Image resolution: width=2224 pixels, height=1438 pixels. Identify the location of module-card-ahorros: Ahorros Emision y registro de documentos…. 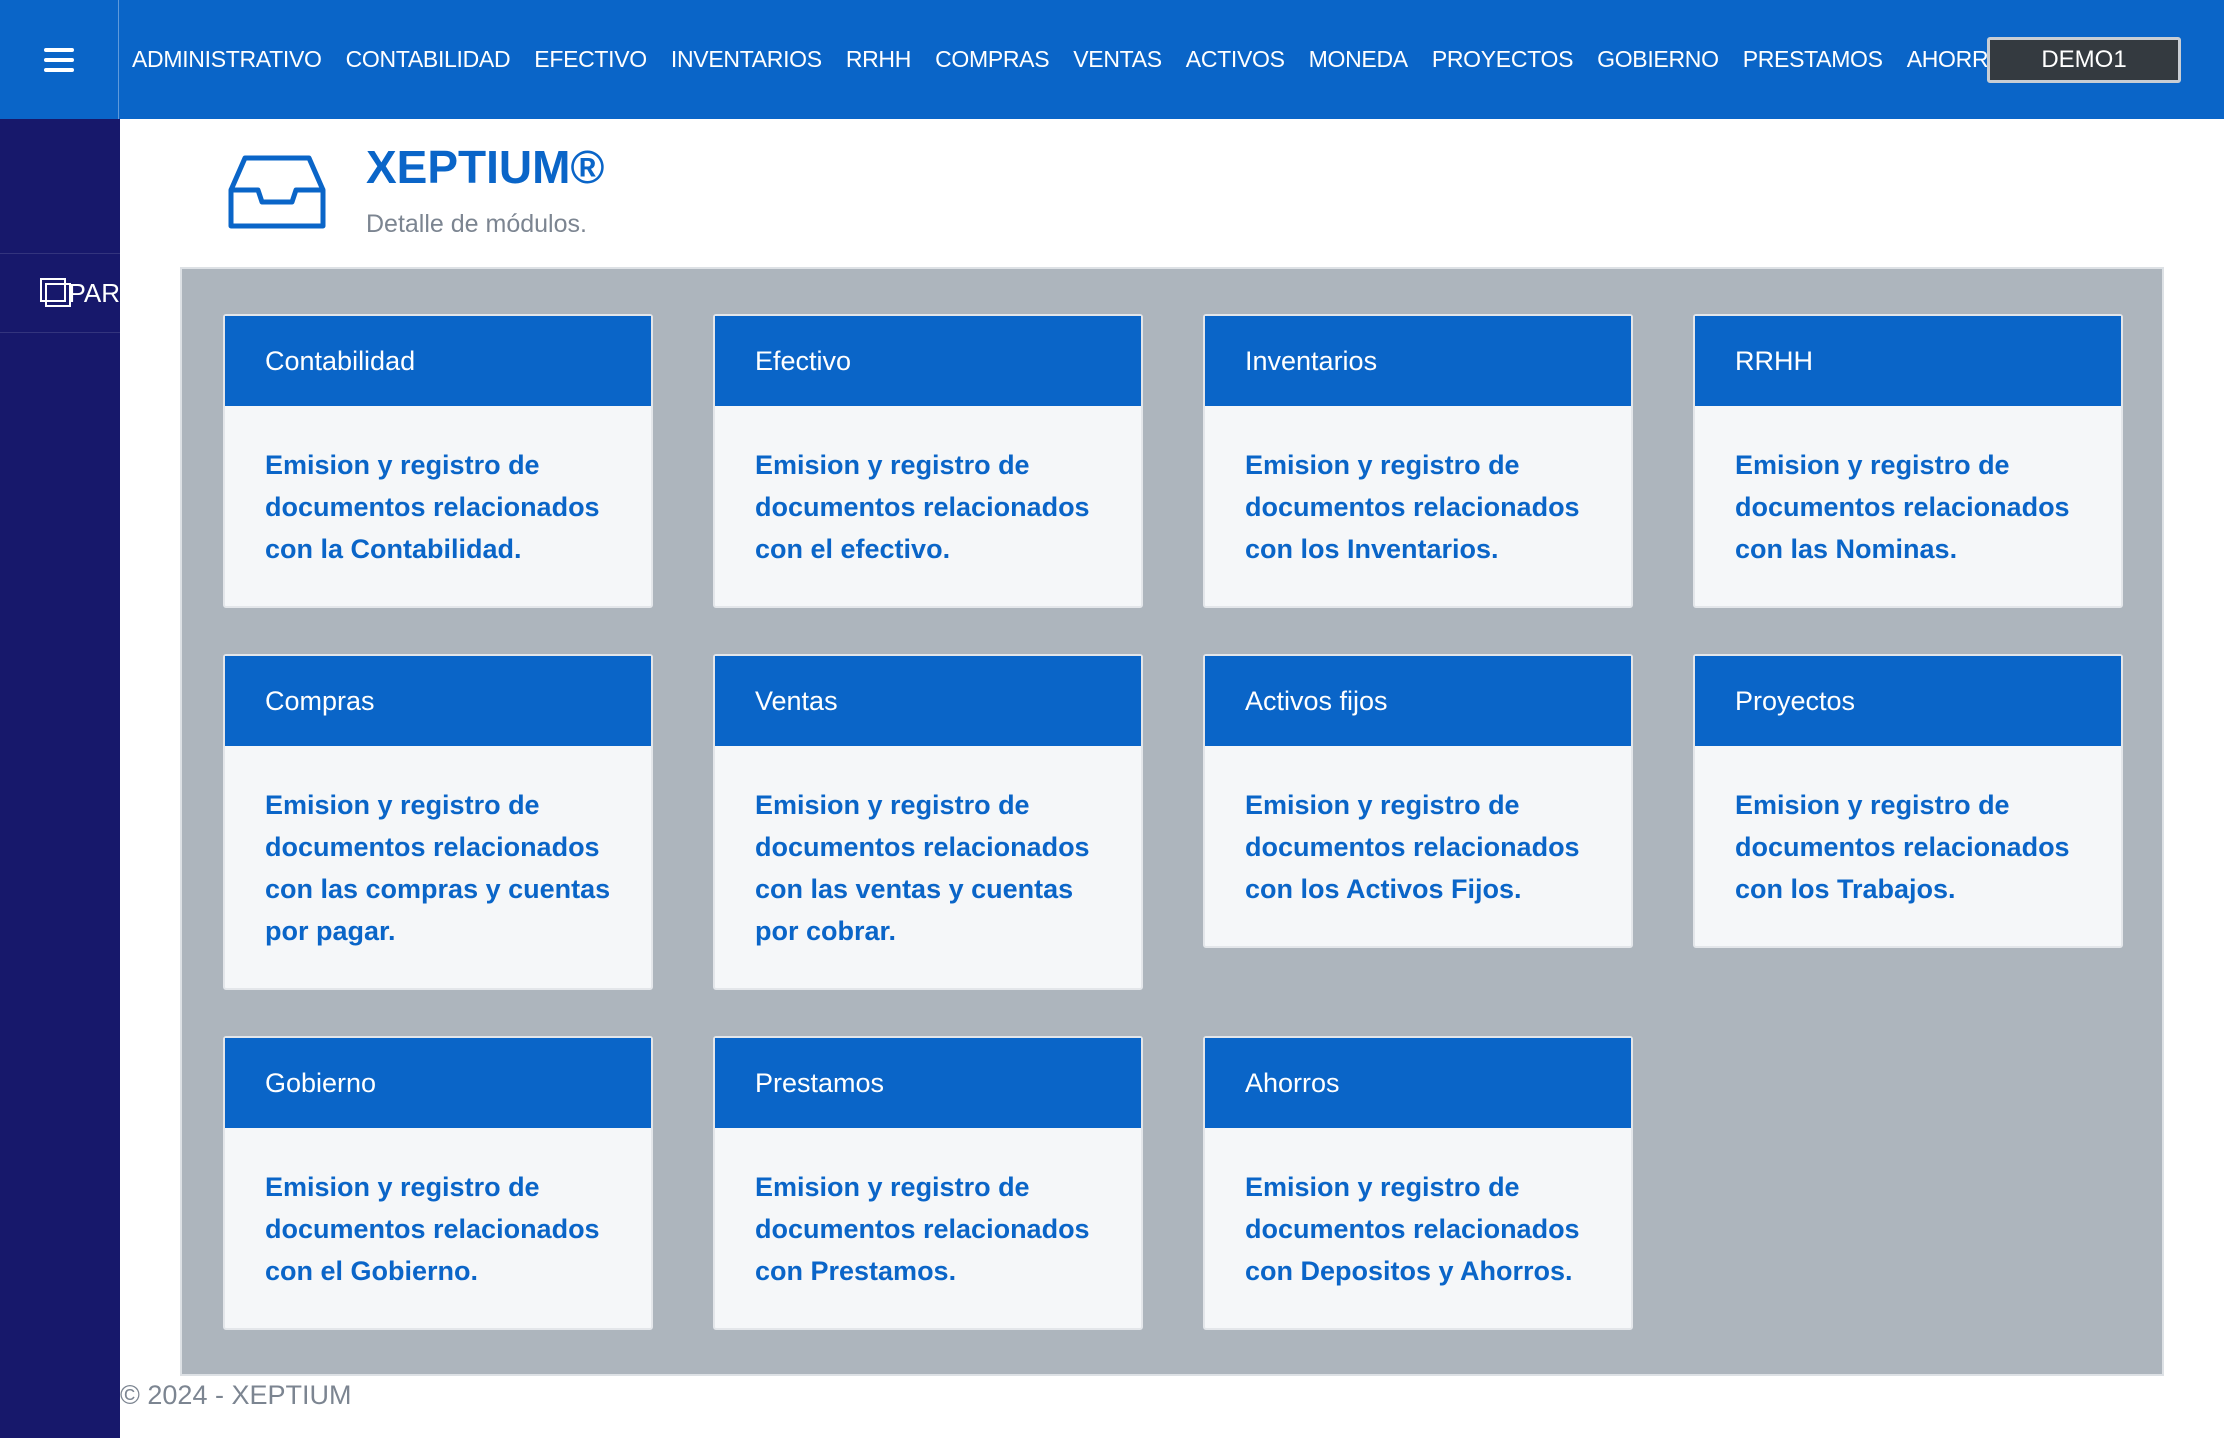
(1418, 1183).